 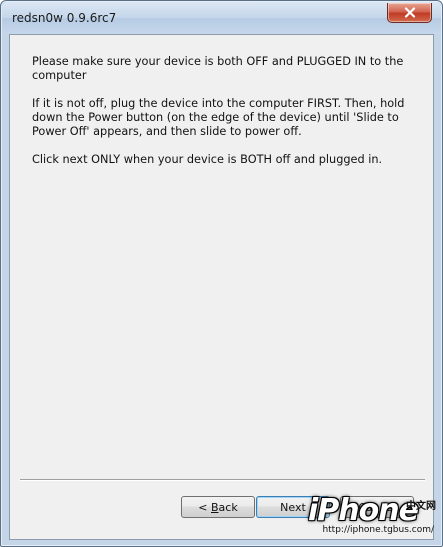 I want to click on back-button-rest: ack, so click(x=228, y=507).